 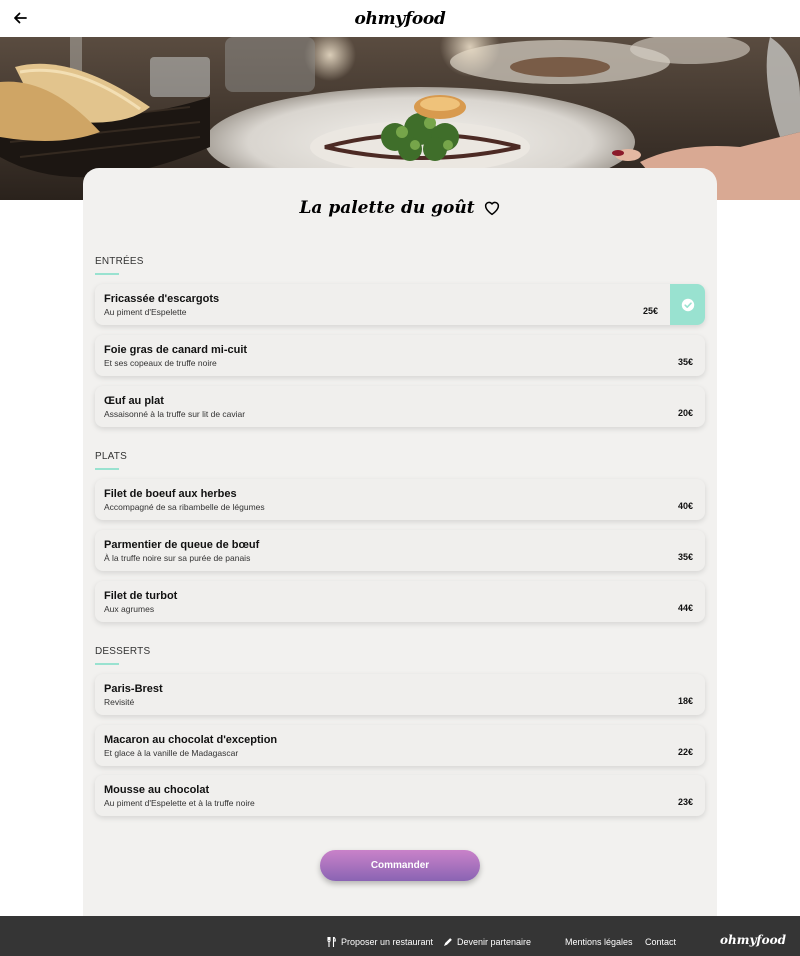 I want to click on fork-knife-icon, so click(x=331, y=942).